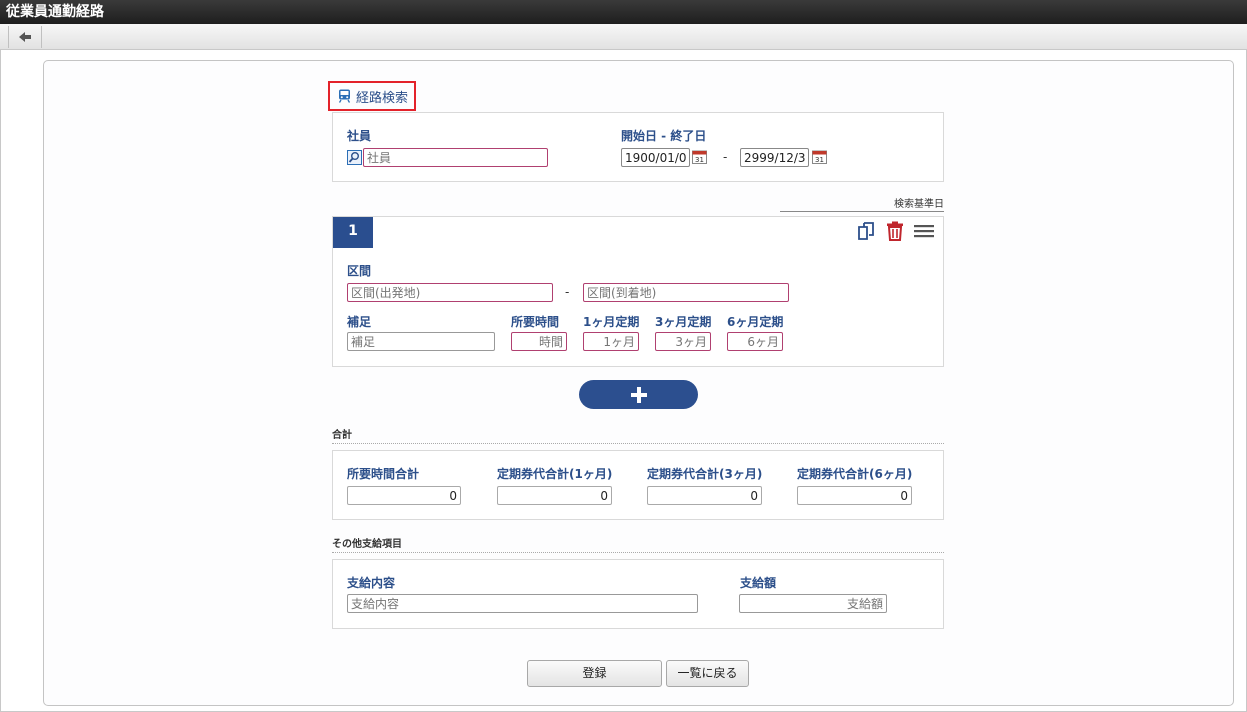  I want to click on copy-button, so click(866, 231).